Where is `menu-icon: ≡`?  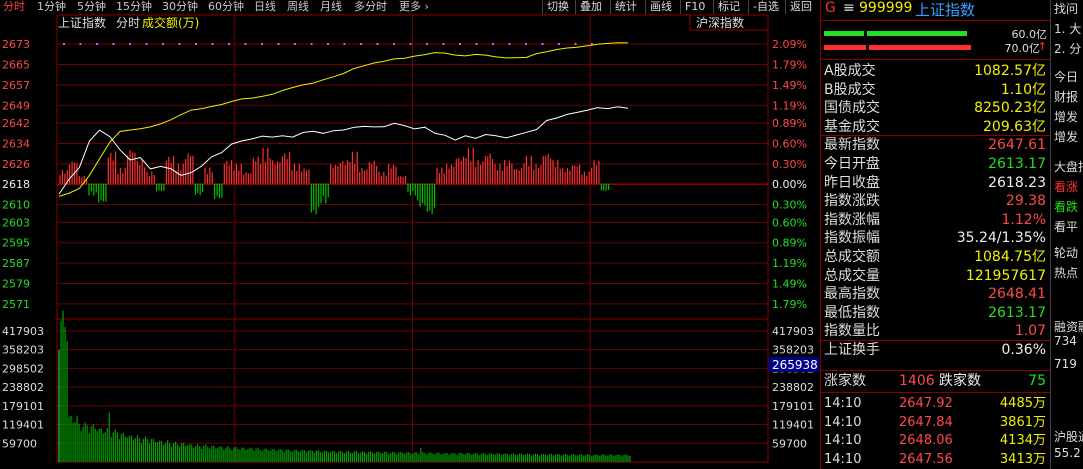
menu-icon: ≡ is located at coordinates (849, 8).